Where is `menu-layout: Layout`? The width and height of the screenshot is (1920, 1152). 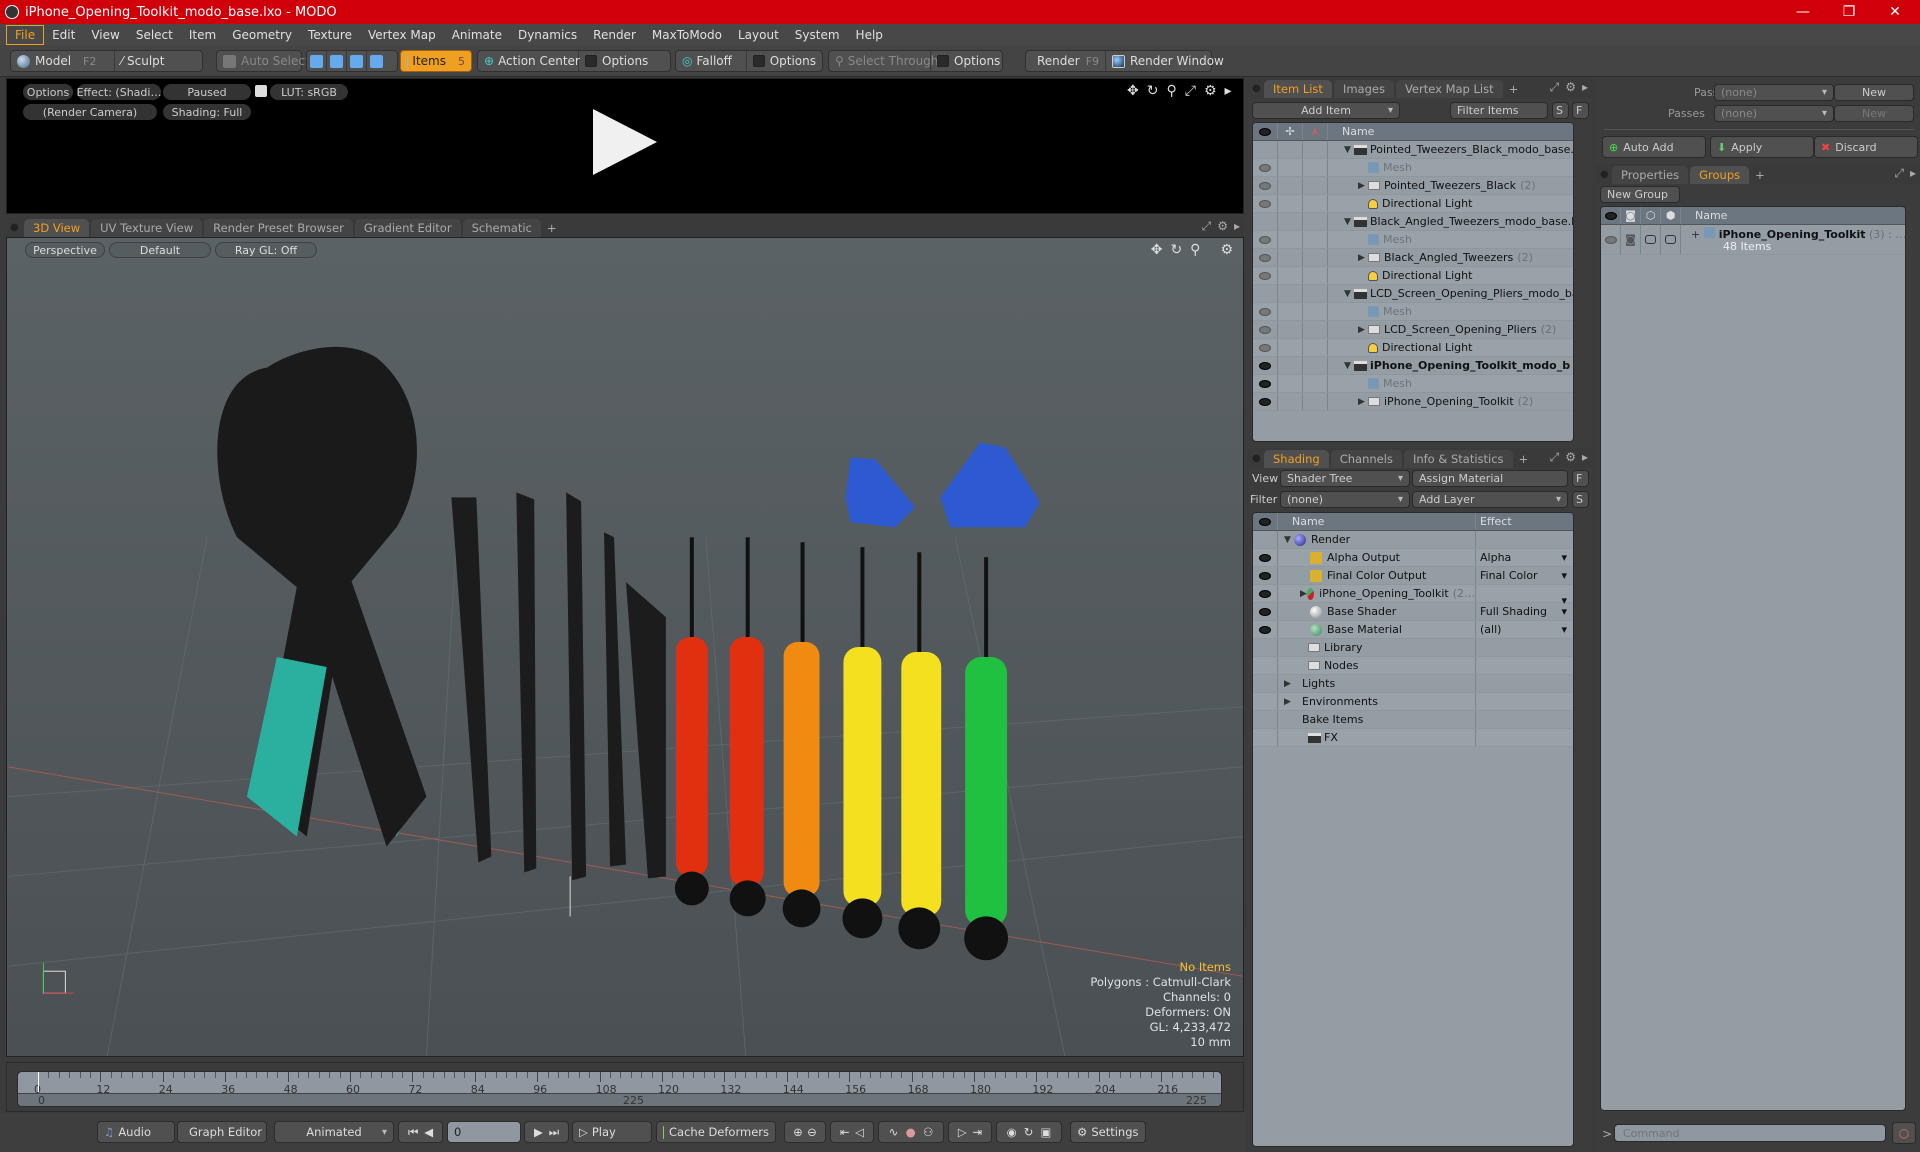
menu-layout: Layout is located at coordinates (758, 35).